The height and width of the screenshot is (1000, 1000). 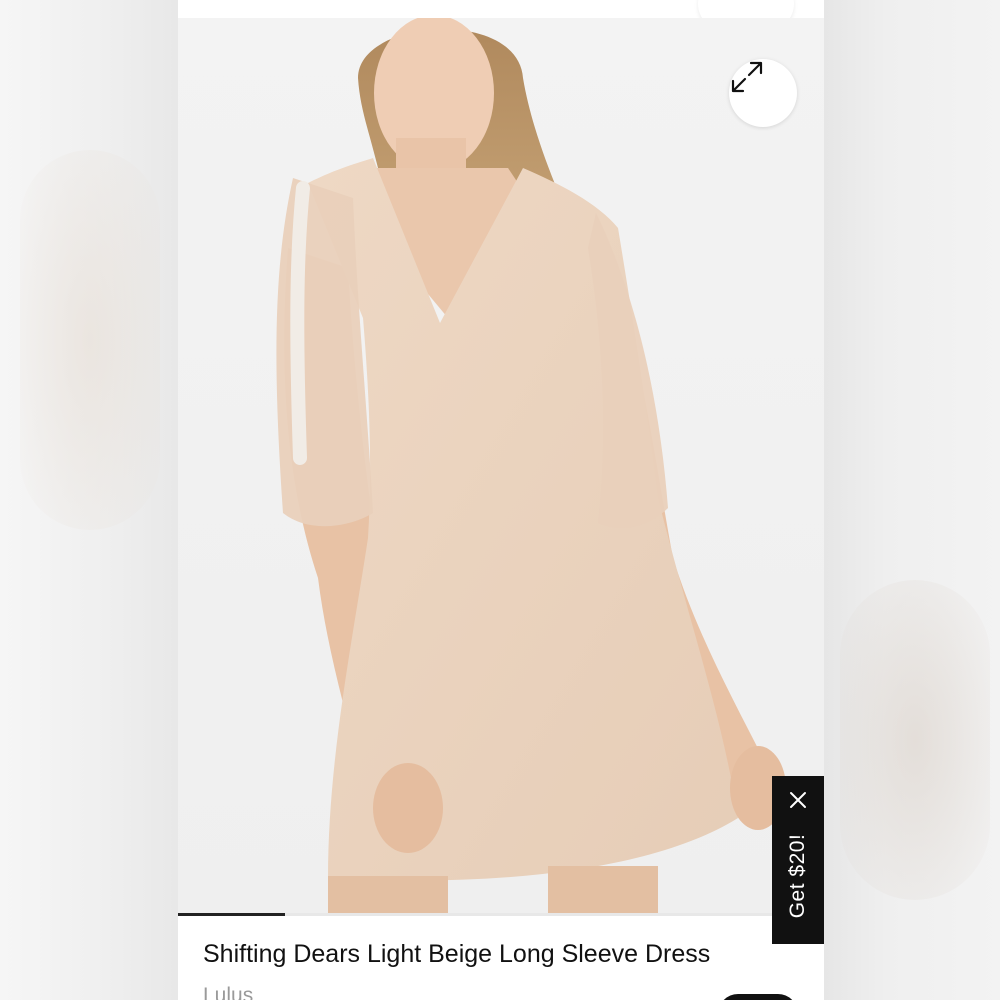 What do you see at coordinates (797, 876) in the screenshot?
I see `promo-label: Get $20!` at bounding box center [797, 876].